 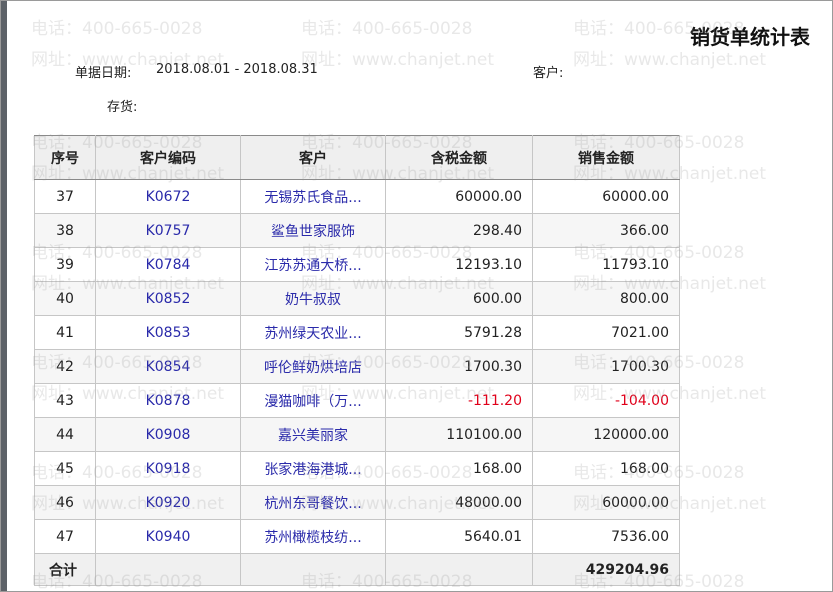 I want to click on table-row: 37 K0672 无锡苏氏食品... 60000.00 60000.00, so click(x=357, y=196).